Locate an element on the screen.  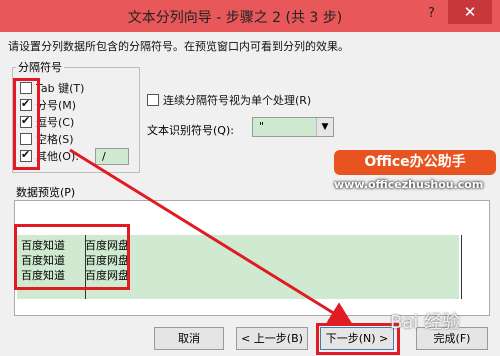
highlight-preview-data is located at coordinates (72, 257).